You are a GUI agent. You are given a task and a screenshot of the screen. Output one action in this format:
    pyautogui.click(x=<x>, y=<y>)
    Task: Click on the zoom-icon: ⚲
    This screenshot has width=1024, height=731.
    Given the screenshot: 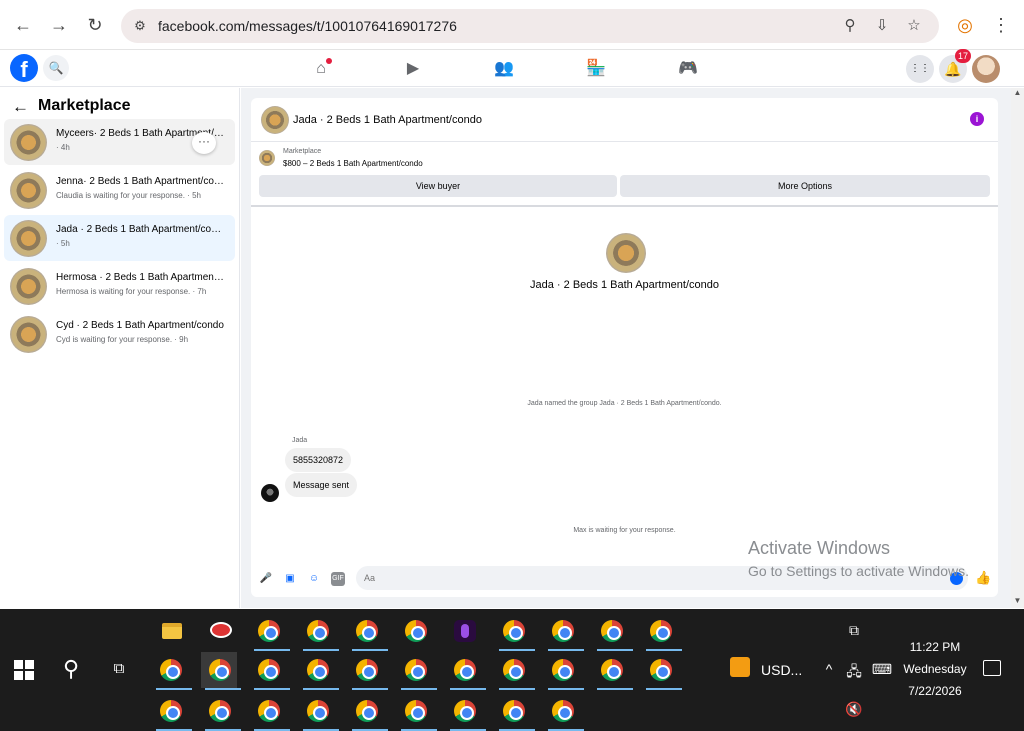 What is the action you would take?
    pyautogui.click(x=850, y=26)
    